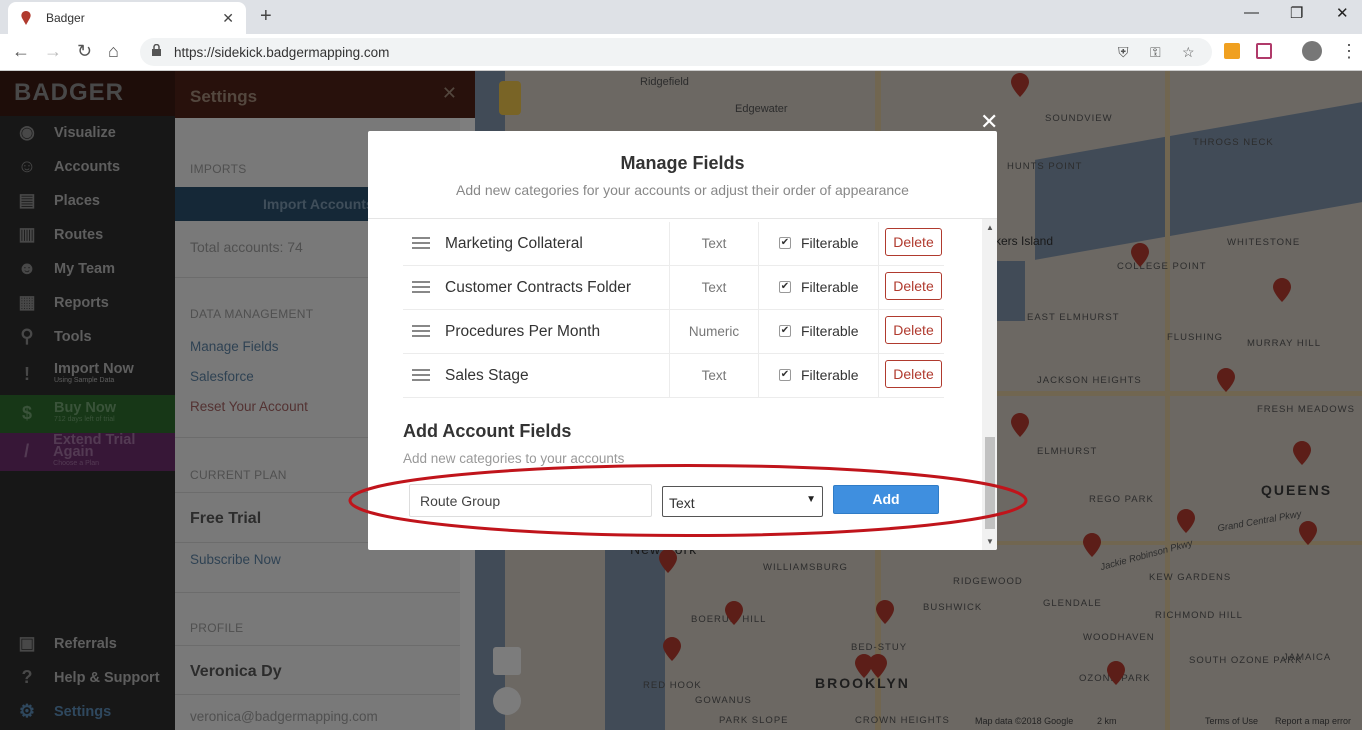 The height and width of the screenshot is (730, 1362). Describe the element at coordinates (113, 51) in the screenshot. I see `home-icon: ⌂` at that location.